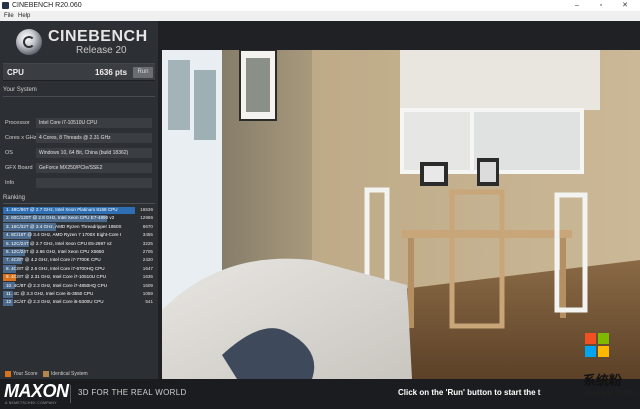  Describe the element at coordinates (50, 293) in the screenshot. I see `ranking-label: 11. 4C @ 3.3 GHz, Intel Core i5-3550 CPU` at that location.